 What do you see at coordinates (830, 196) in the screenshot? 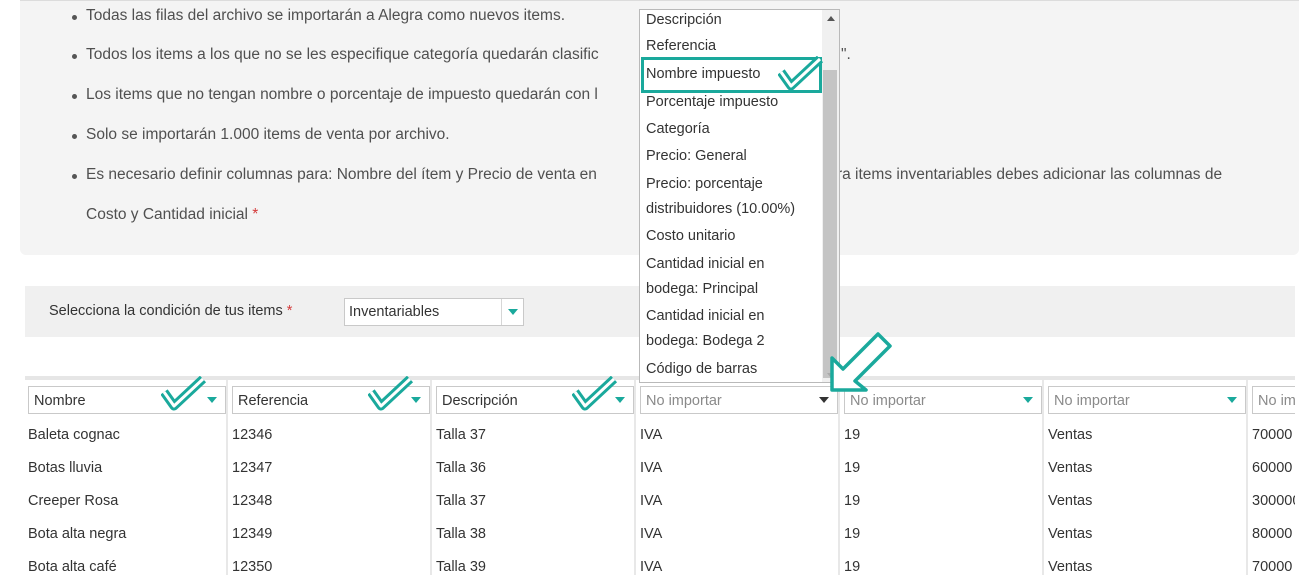
I see `dropdown-scrollbar` at bounding box center [830, 196].